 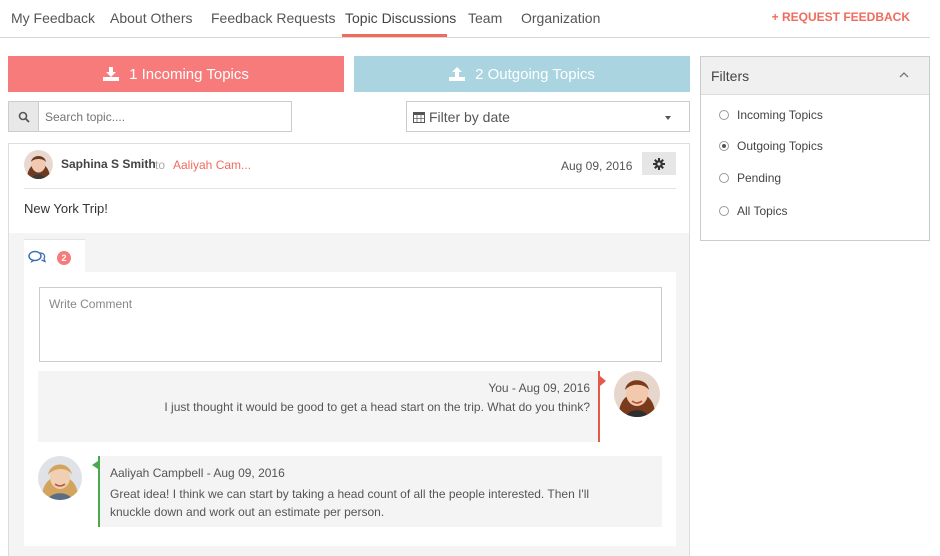 I want to click on filter-pending: Pending, so click(x=750, y=178).